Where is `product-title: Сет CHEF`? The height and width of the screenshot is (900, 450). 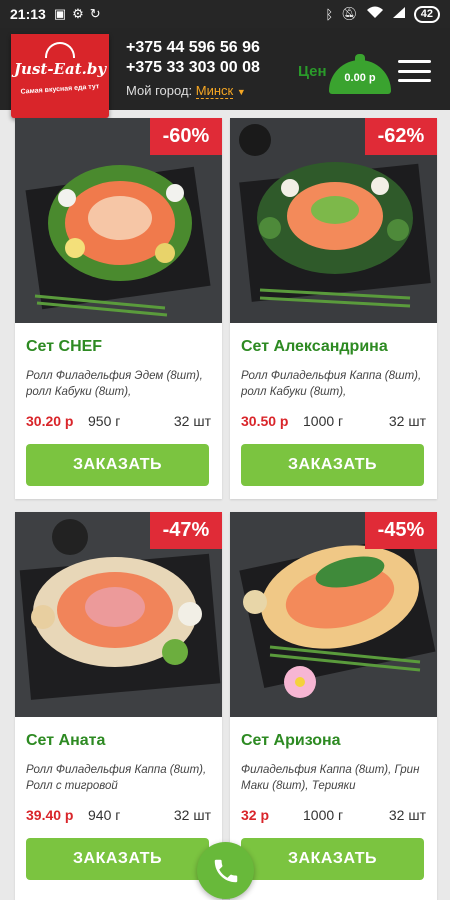 product-title: Сет CHEF is located at coordinates (64, 347).